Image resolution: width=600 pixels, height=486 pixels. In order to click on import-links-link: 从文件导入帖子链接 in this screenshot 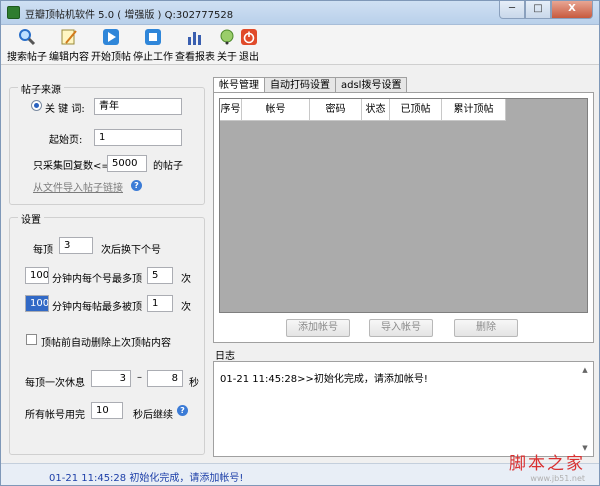, I will do `click(78, 186)`.